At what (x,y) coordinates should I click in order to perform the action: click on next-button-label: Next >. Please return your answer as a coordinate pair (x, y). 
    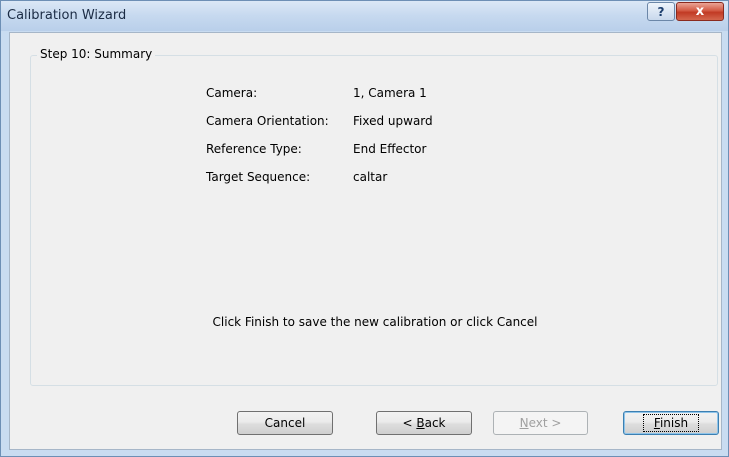
    Looking at the image, I should click on (540, 423).